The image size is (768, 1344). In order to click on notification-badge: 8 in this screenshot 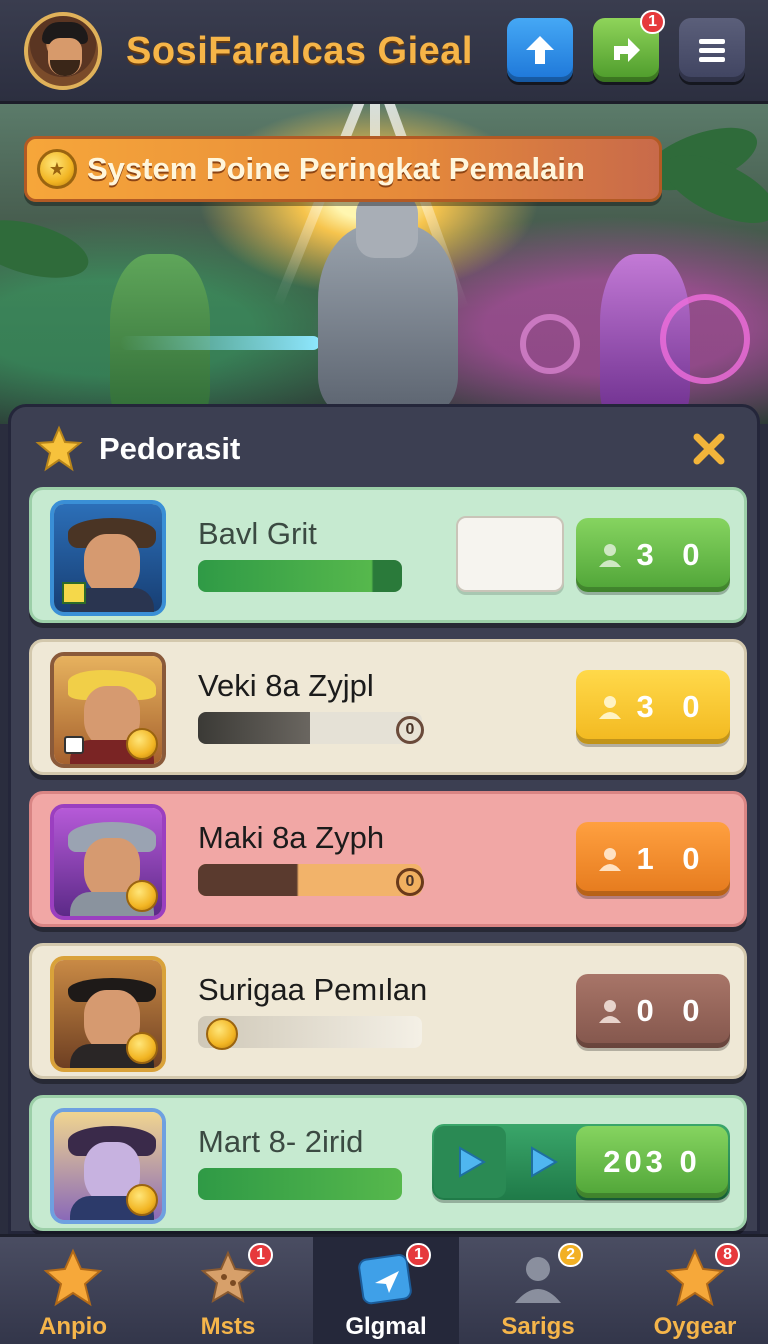, I will do `click(727, 1255)`.